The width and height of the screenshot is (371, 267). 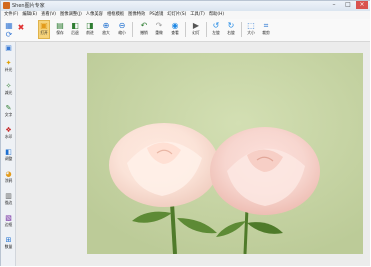 I want to click on sidebar-item-stroke: ▥ 描边, so click(x=8, y=198).